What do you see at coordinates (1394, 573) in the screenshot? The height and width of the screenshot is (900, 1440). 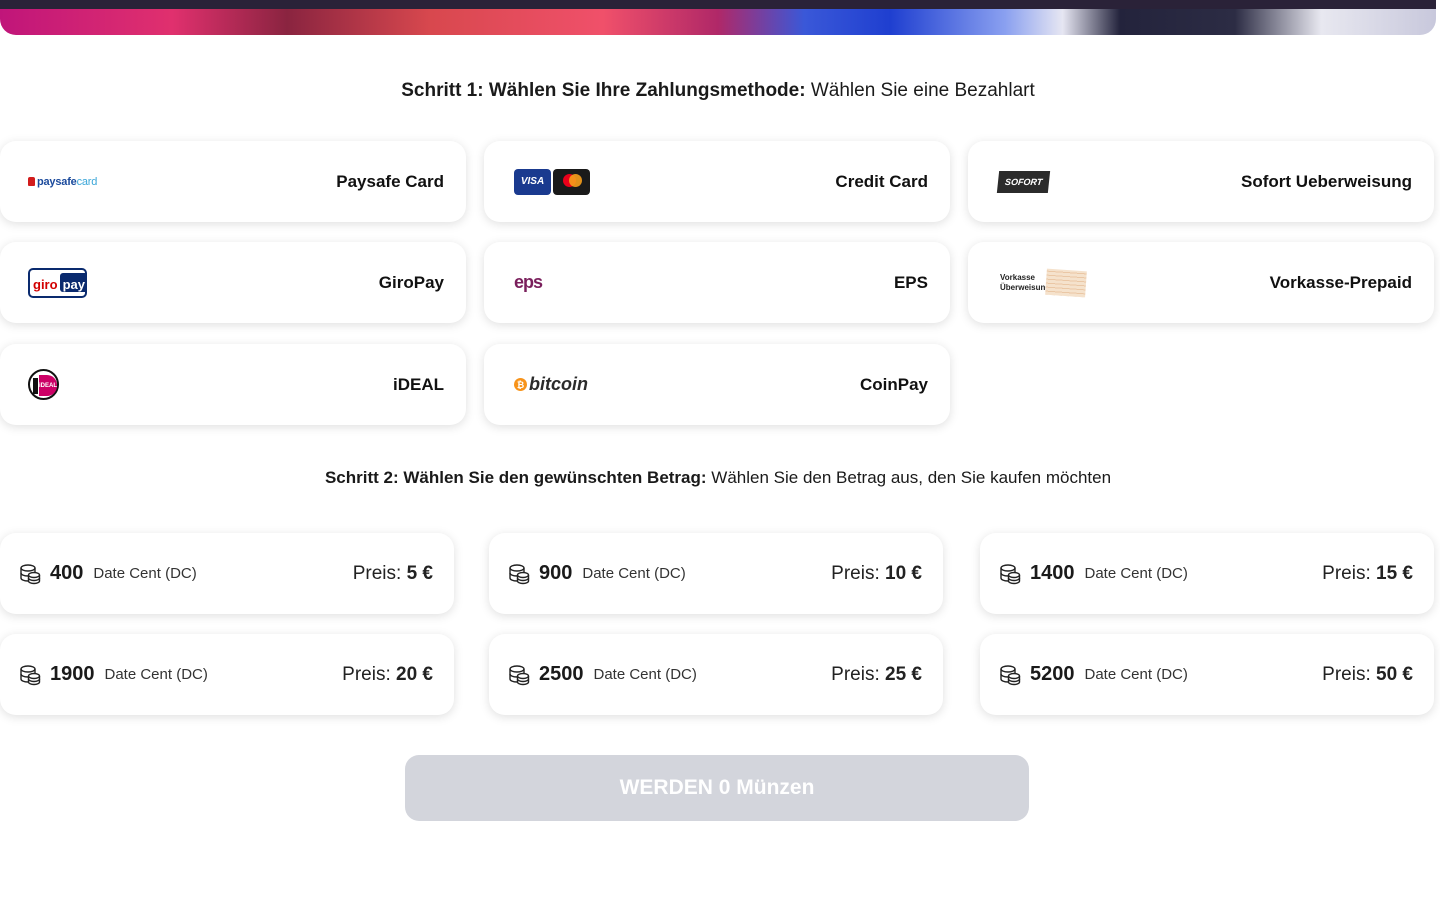 I see `price-value: 15 €` at bounding box center [1394, 573].